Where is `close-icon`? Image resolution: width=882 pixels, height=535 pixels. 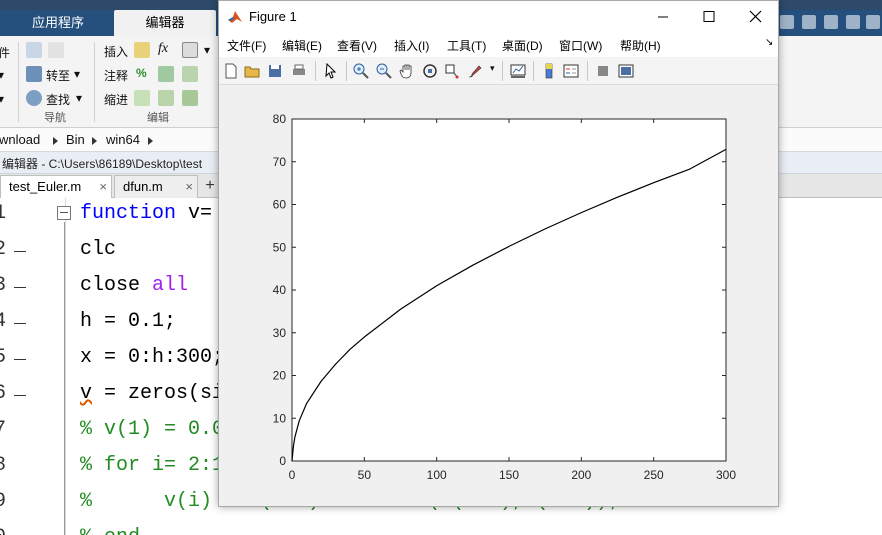
close-icon is located at coordinates (755, 17).